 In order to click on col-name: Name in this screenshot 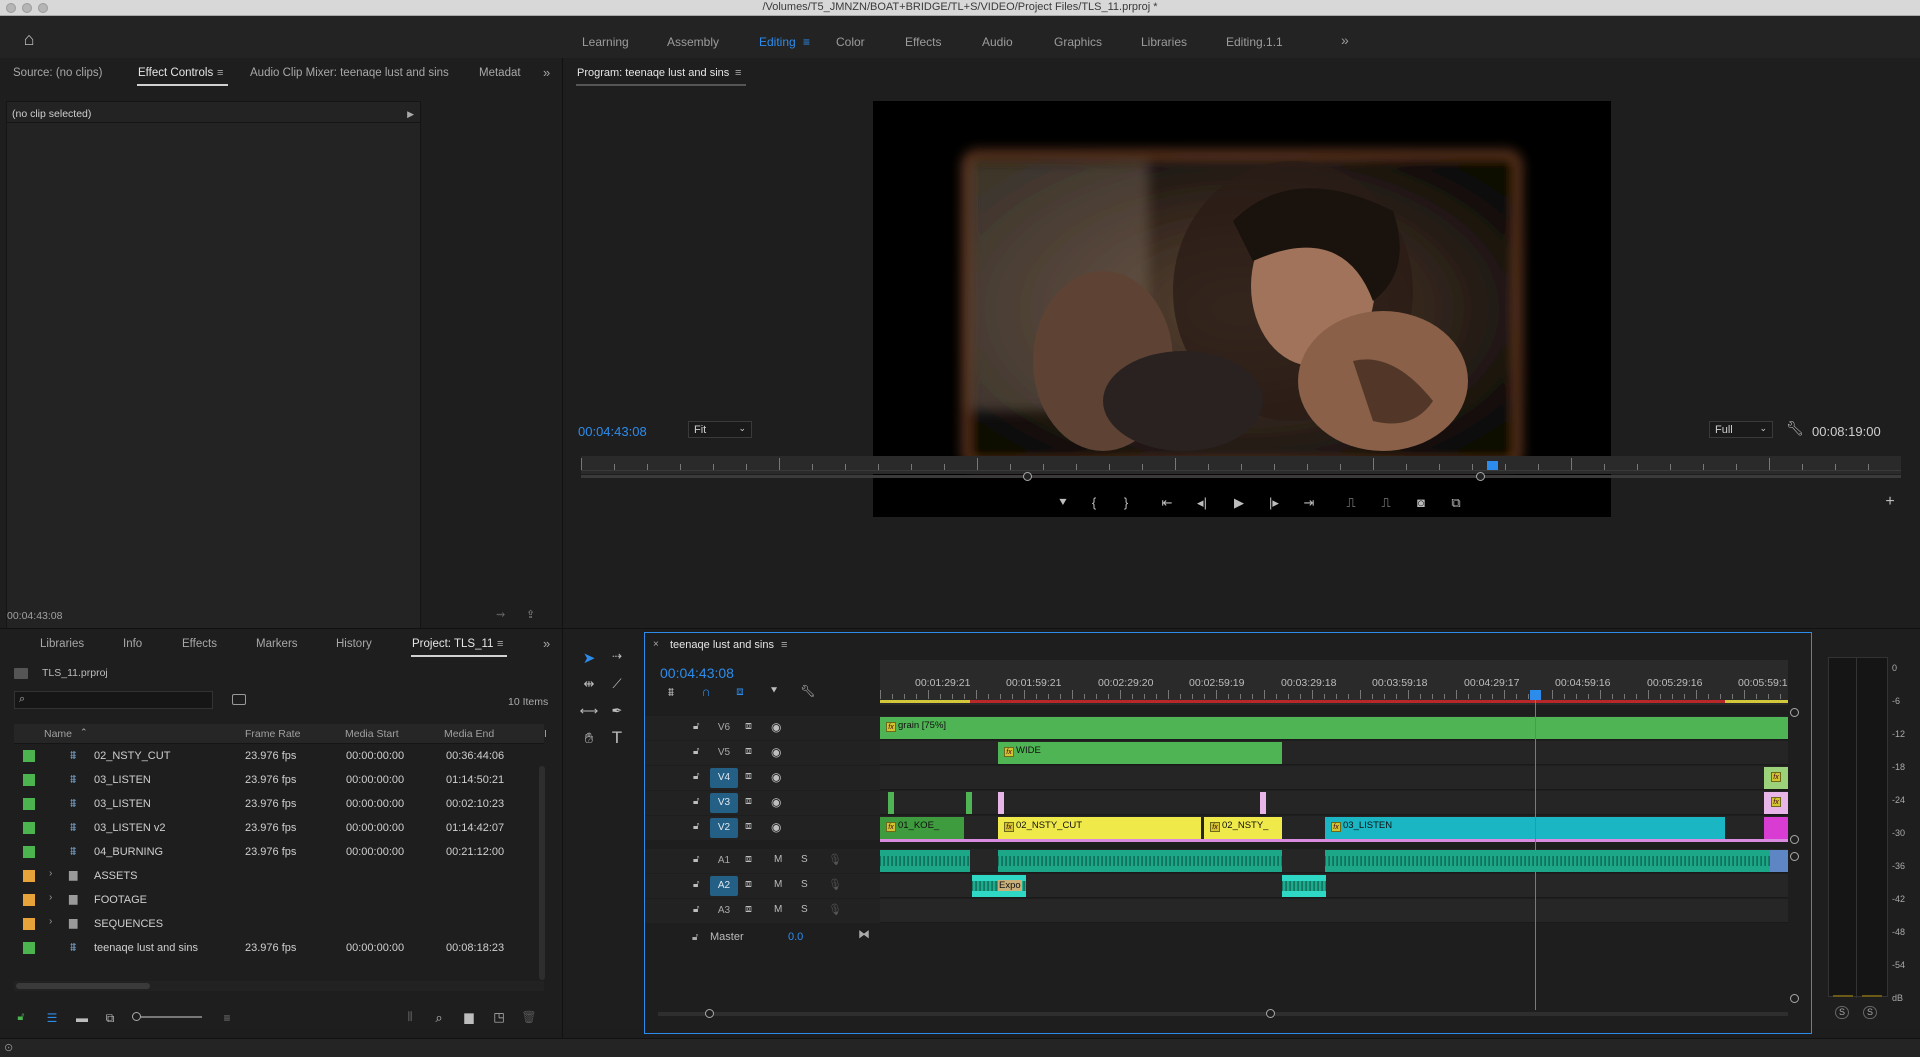, I will do `click(58, 734)`.